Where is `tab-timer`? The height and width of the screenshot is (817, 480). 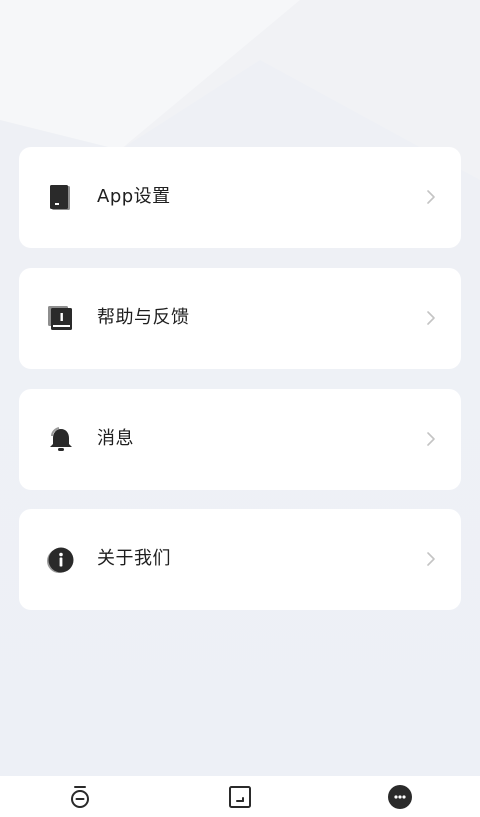 tab-timer is located at coordinates (80, 796).